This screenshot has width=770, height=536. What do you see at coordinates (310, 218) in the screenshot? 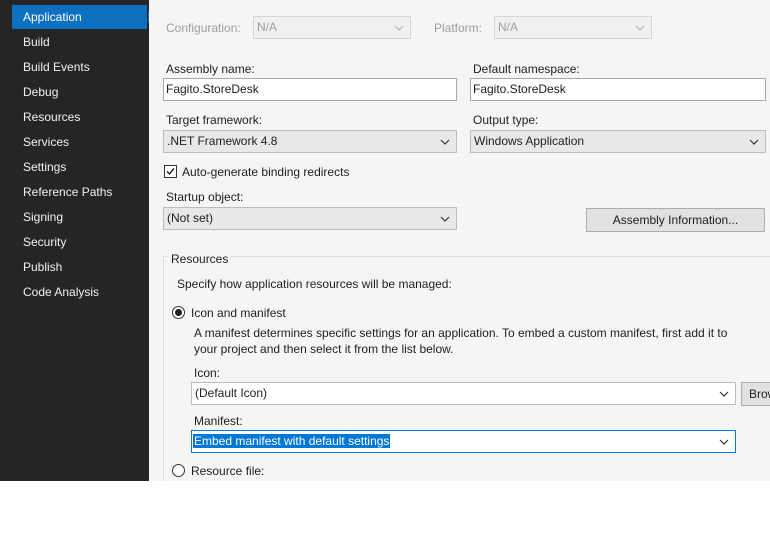
I see `startup-object-dropdown: (Not set)` at bounding box center [310, 218].